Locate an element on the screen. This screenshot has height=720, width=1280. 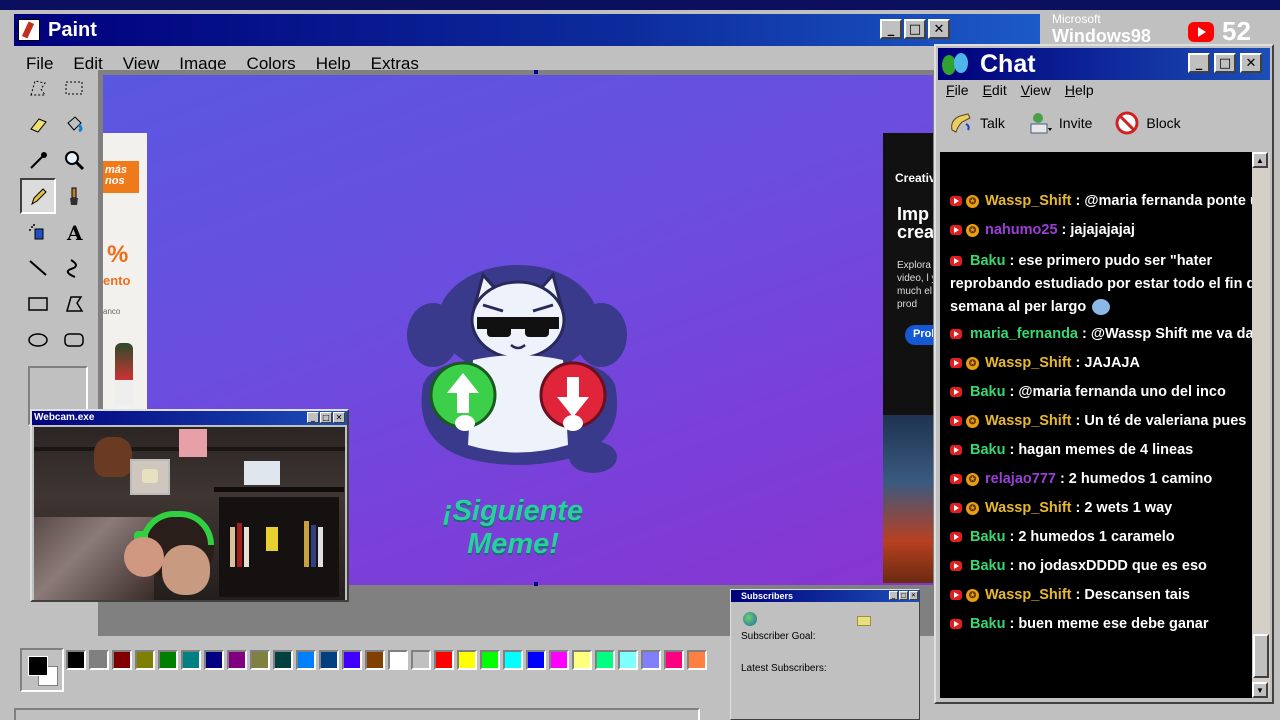
webcam-minimize-button: _ is located at coordinates (313, 417).